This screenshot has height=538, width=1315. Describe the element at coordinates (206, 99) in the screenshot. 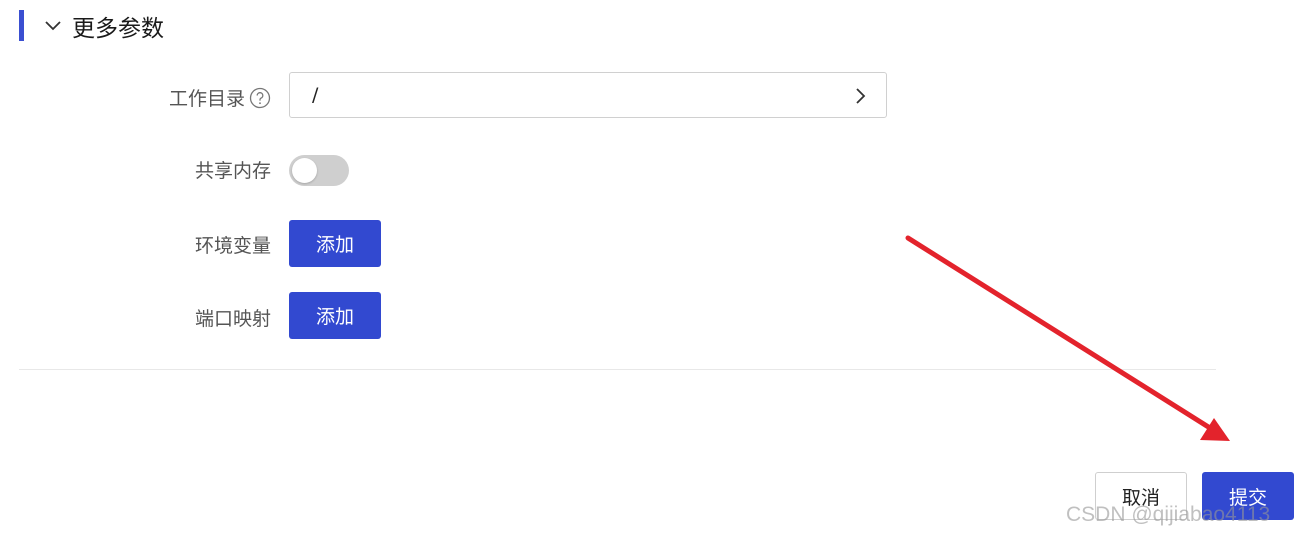

I see `working-dir-label-text: 工作目录` at that location.